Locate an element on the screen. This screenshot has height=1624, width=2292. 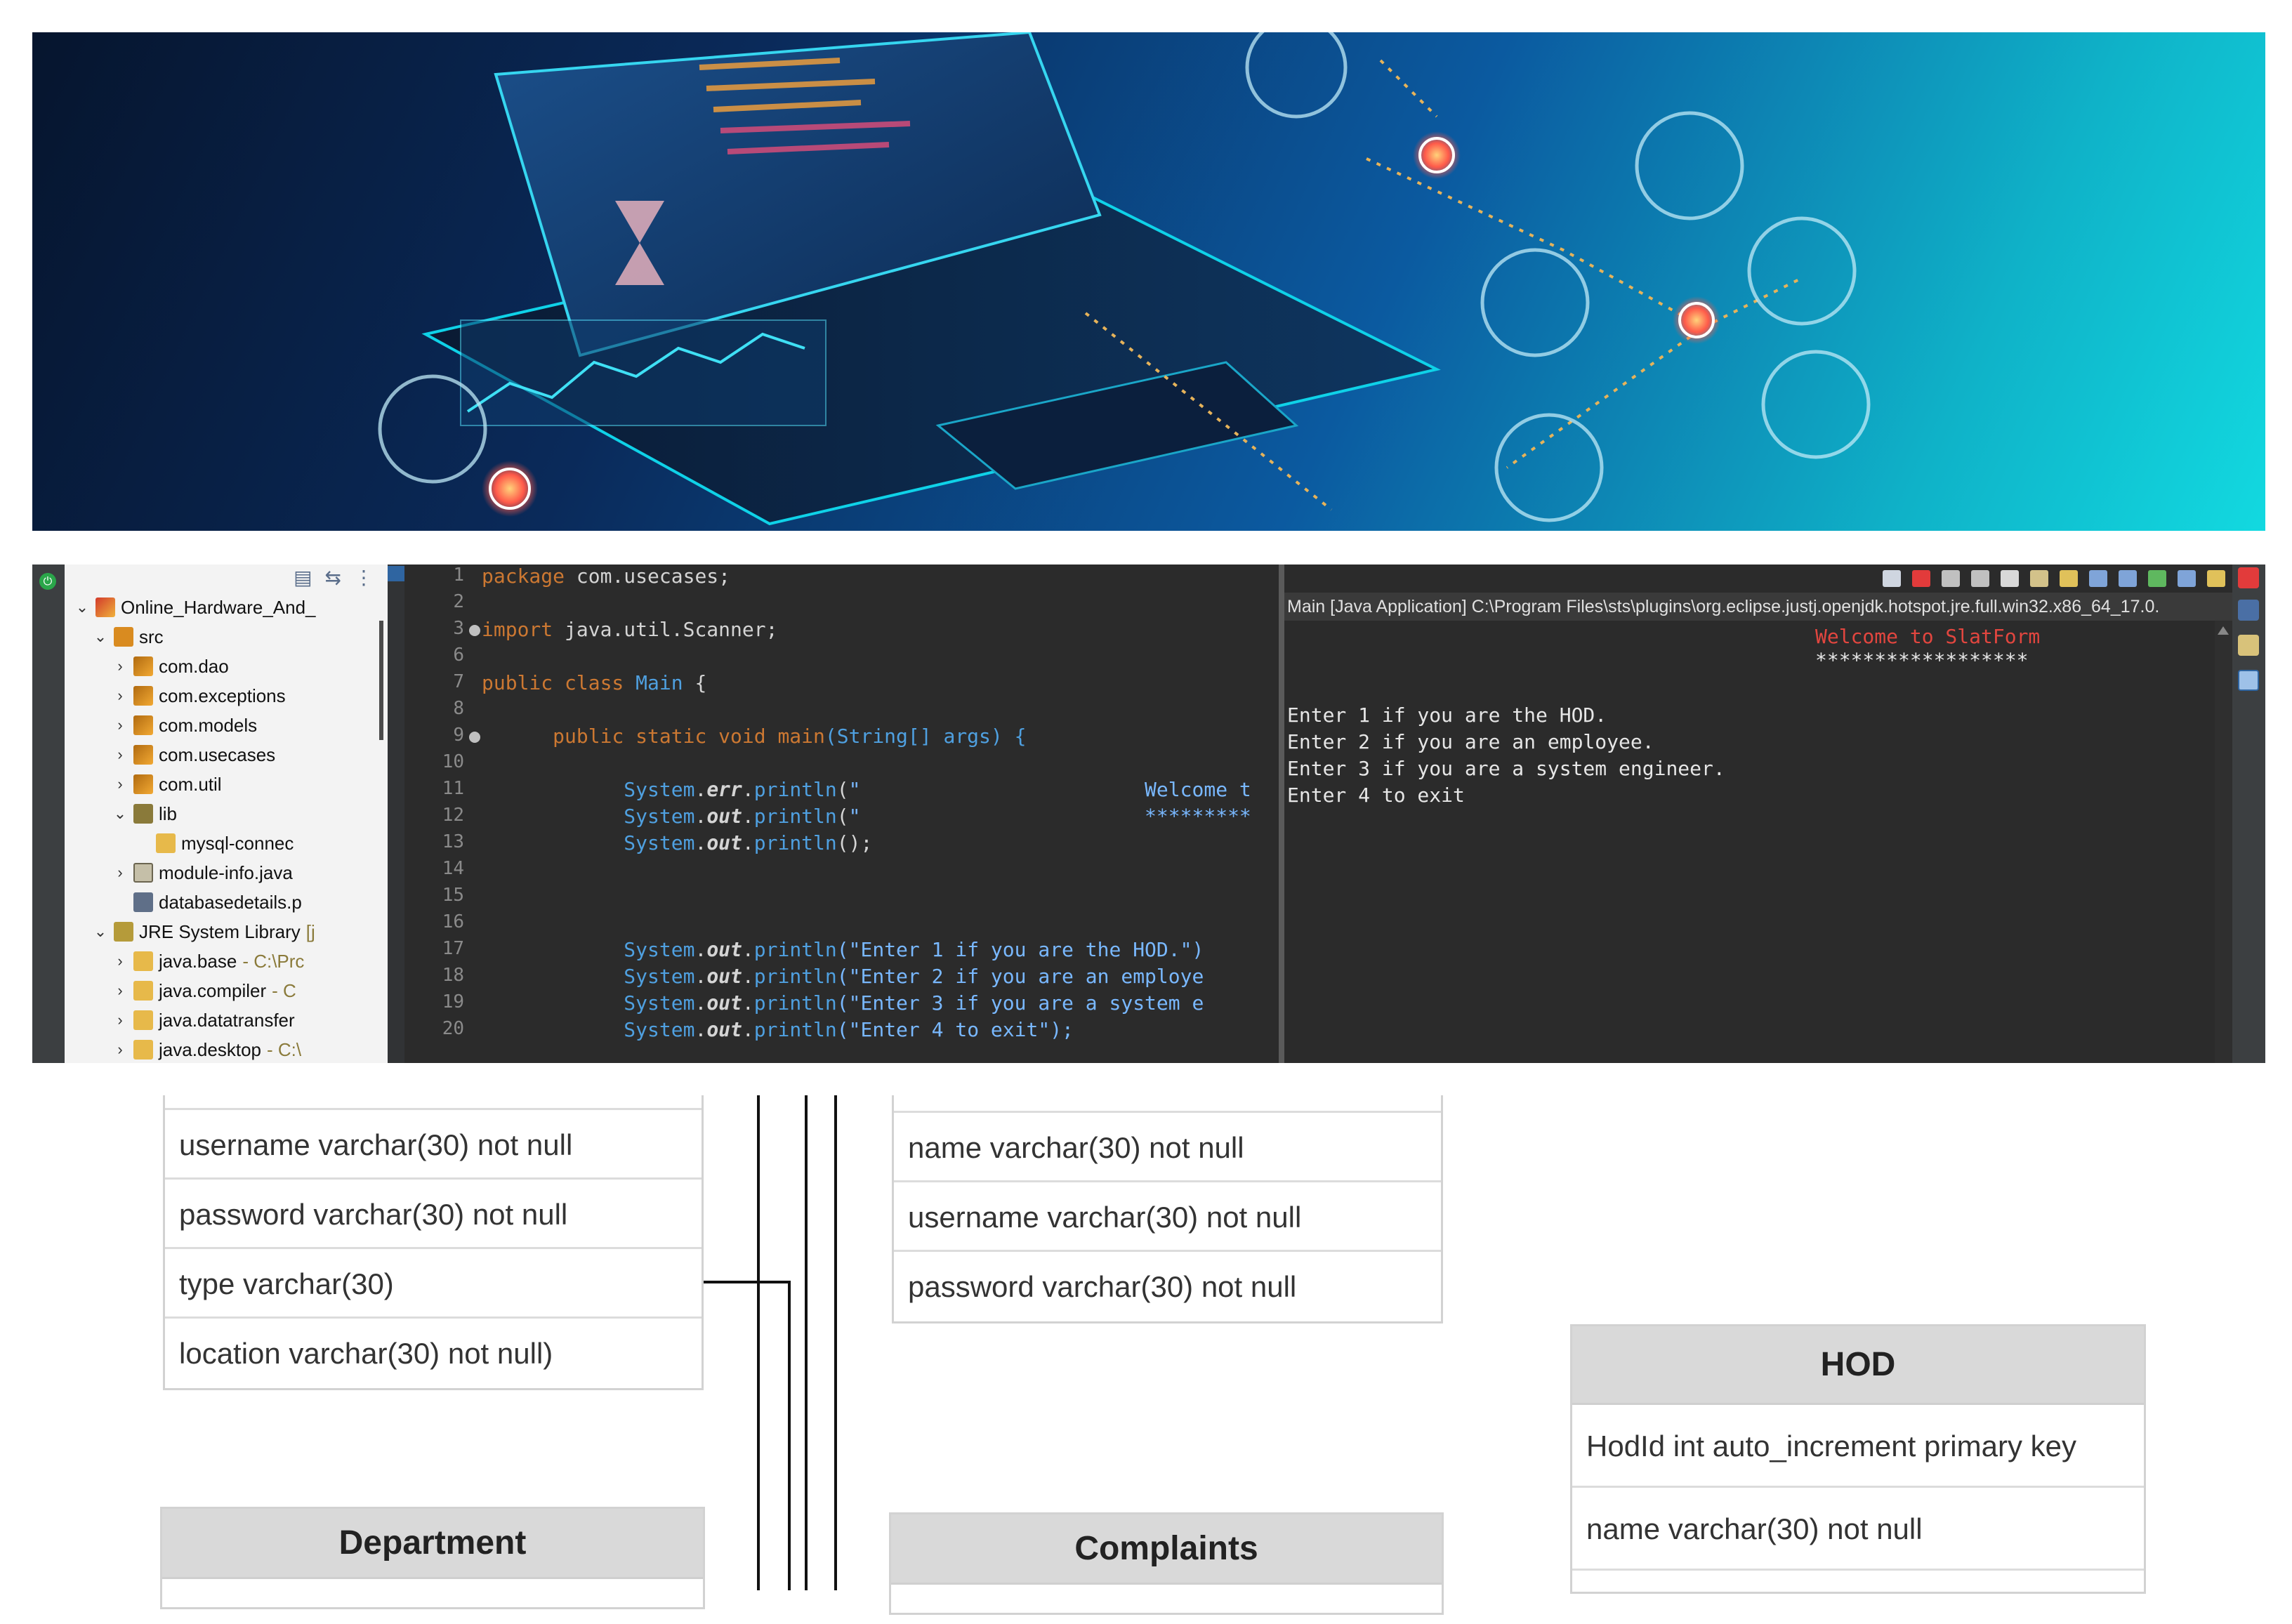
explorer-scrollbar is located at coordinates (381, 680).